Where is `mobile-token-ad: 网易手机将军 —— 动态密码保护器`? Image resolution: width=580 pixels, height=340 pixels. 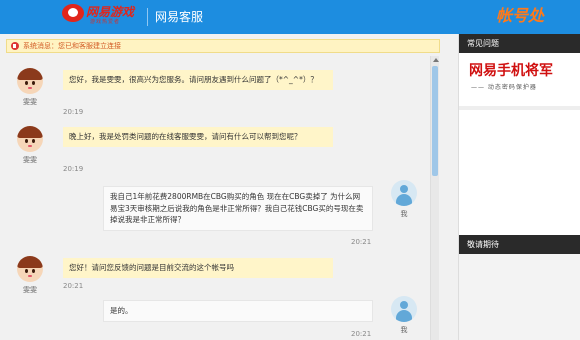 mobile-token-ad: 网易手机将军 —— 动态密码保护器 is located at coordinates (524, 80).